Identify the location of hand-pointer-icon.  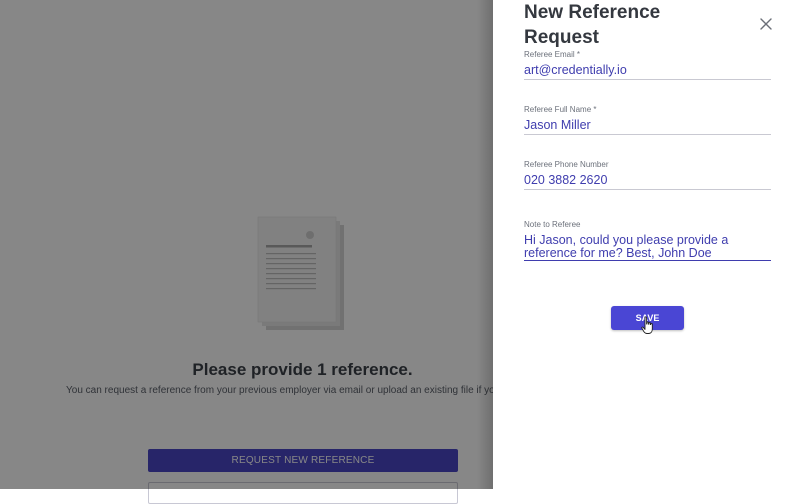
(647, 325).